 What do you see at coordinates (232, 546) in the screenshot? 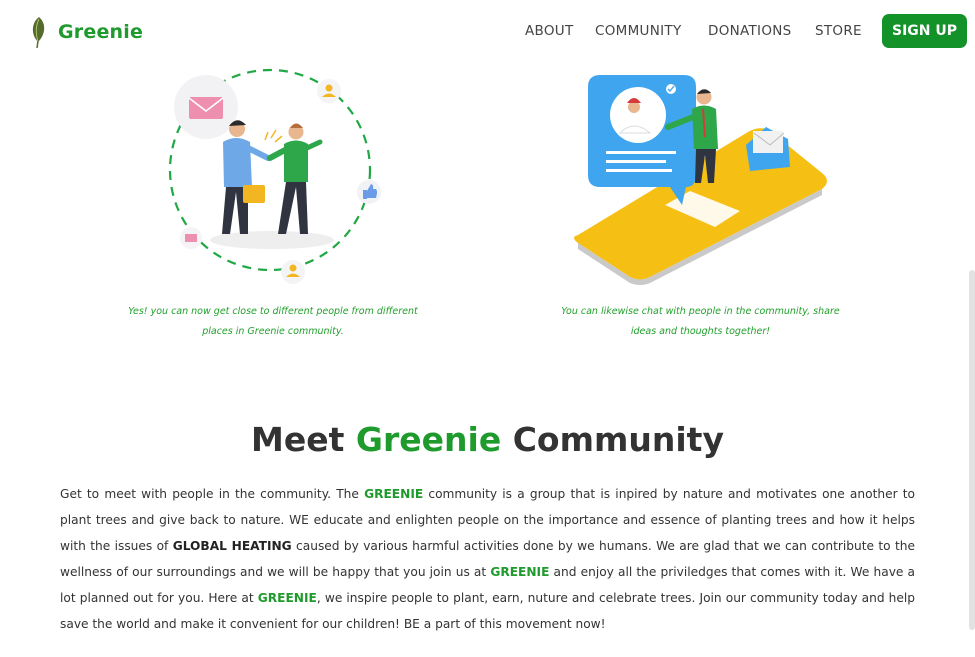
I see `global-heating-highlight: GLOBAL HEATING` at bounding box center [232, 546].